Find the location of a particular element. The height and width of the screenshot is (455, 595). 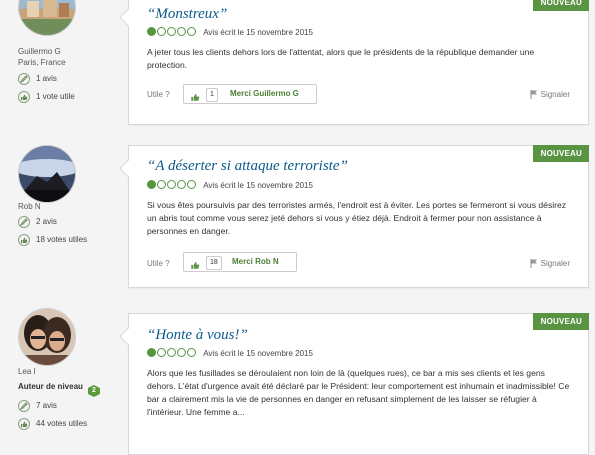

reviewer-name: Lea l is located at coordinates (26, 371).